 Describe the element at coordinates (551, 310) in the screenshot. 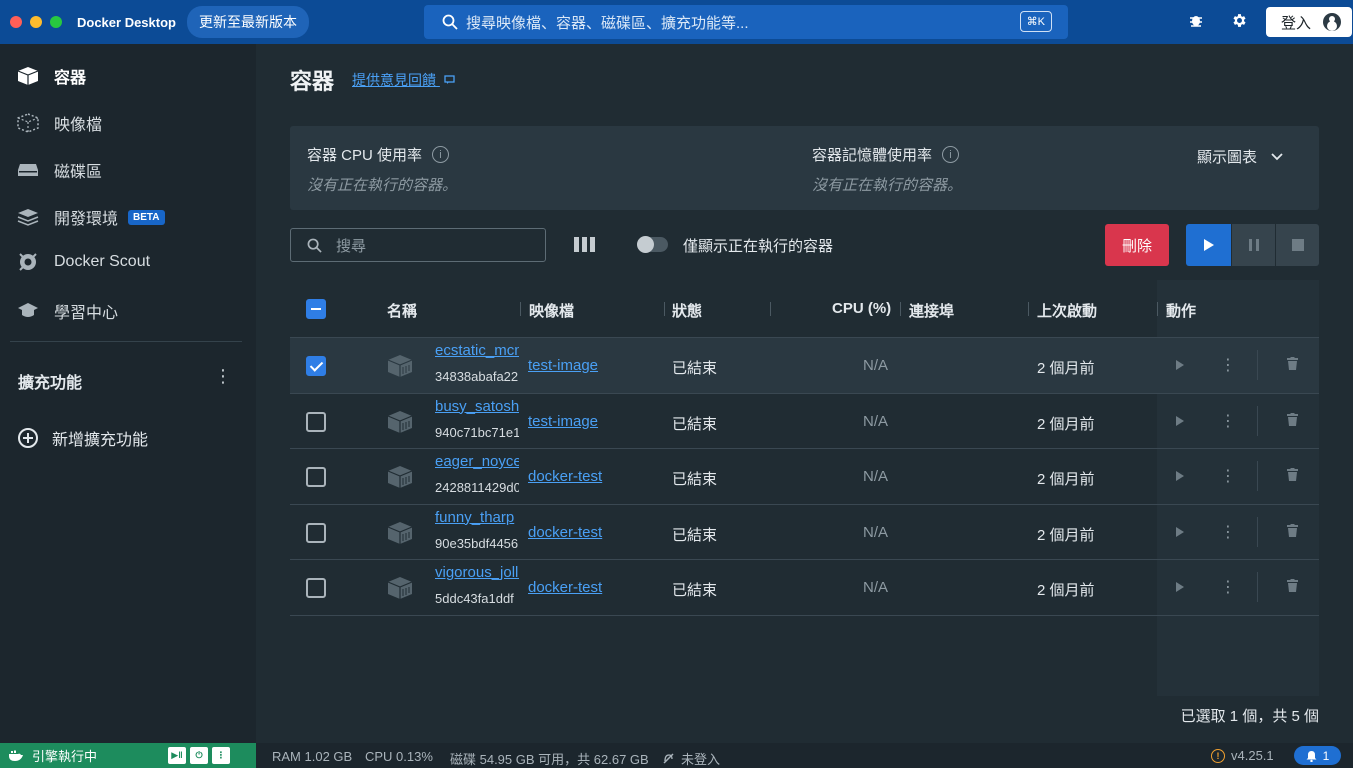

I see `col-image: 映像檔` at that location.